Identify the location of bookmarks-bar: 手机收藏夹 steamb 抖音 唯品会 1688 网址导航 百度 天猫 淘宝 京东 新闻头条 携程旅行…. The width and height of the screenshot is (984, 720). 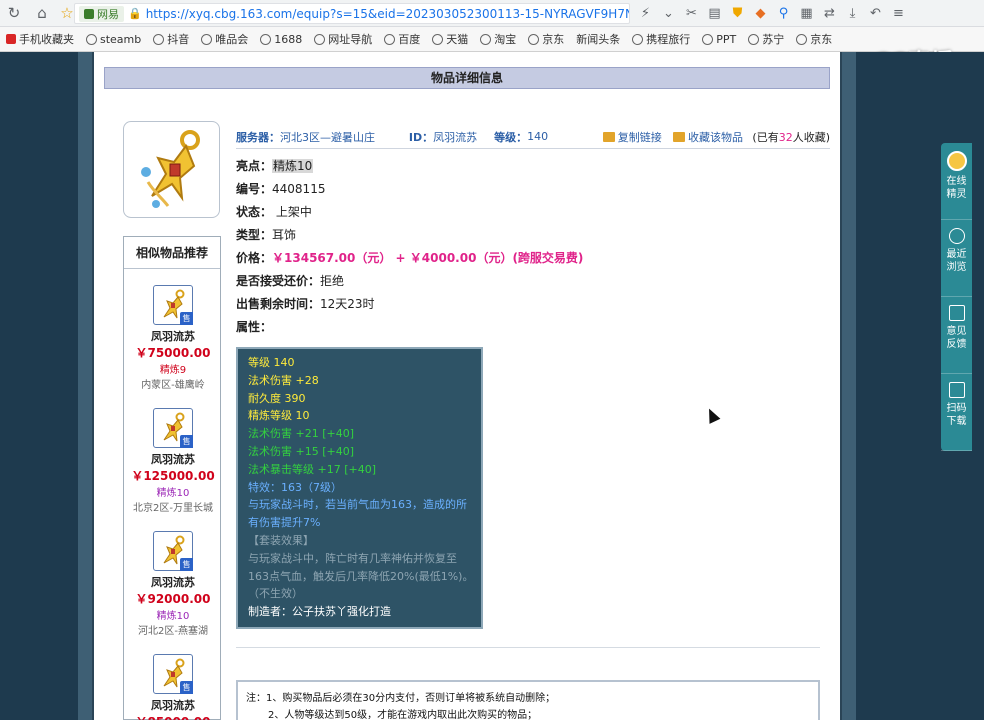
(492, 39).